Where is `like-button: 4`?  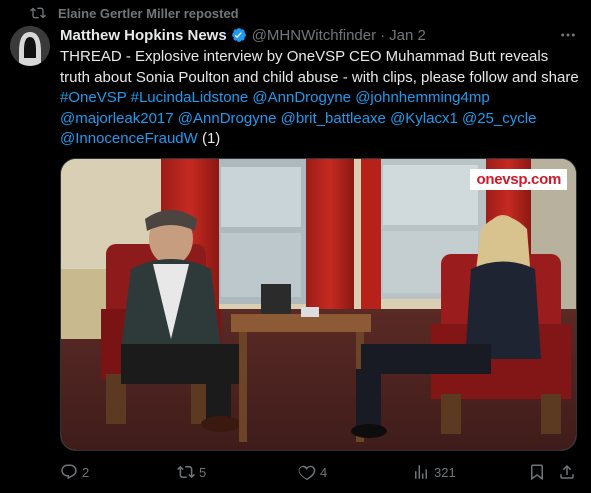 like-button: 4 is located at coordinates (312, 472).